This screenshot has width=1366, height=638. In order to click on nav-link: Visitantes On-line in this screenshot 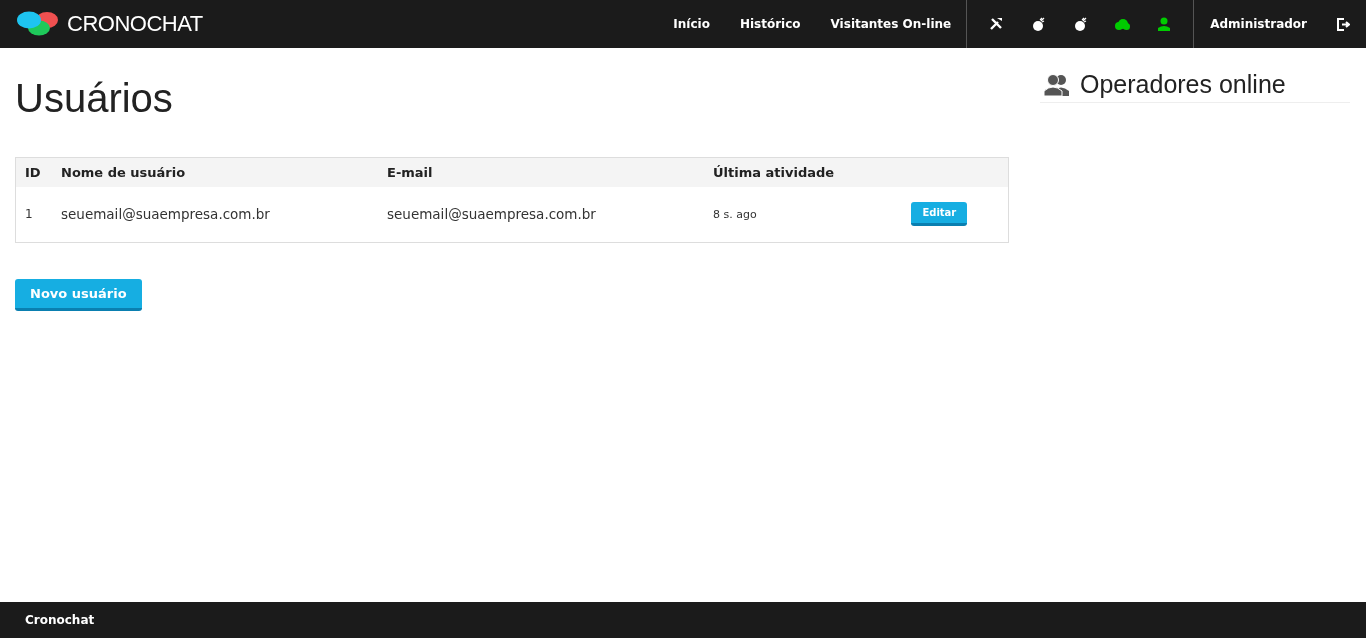, I will do `click(891, 24)`.